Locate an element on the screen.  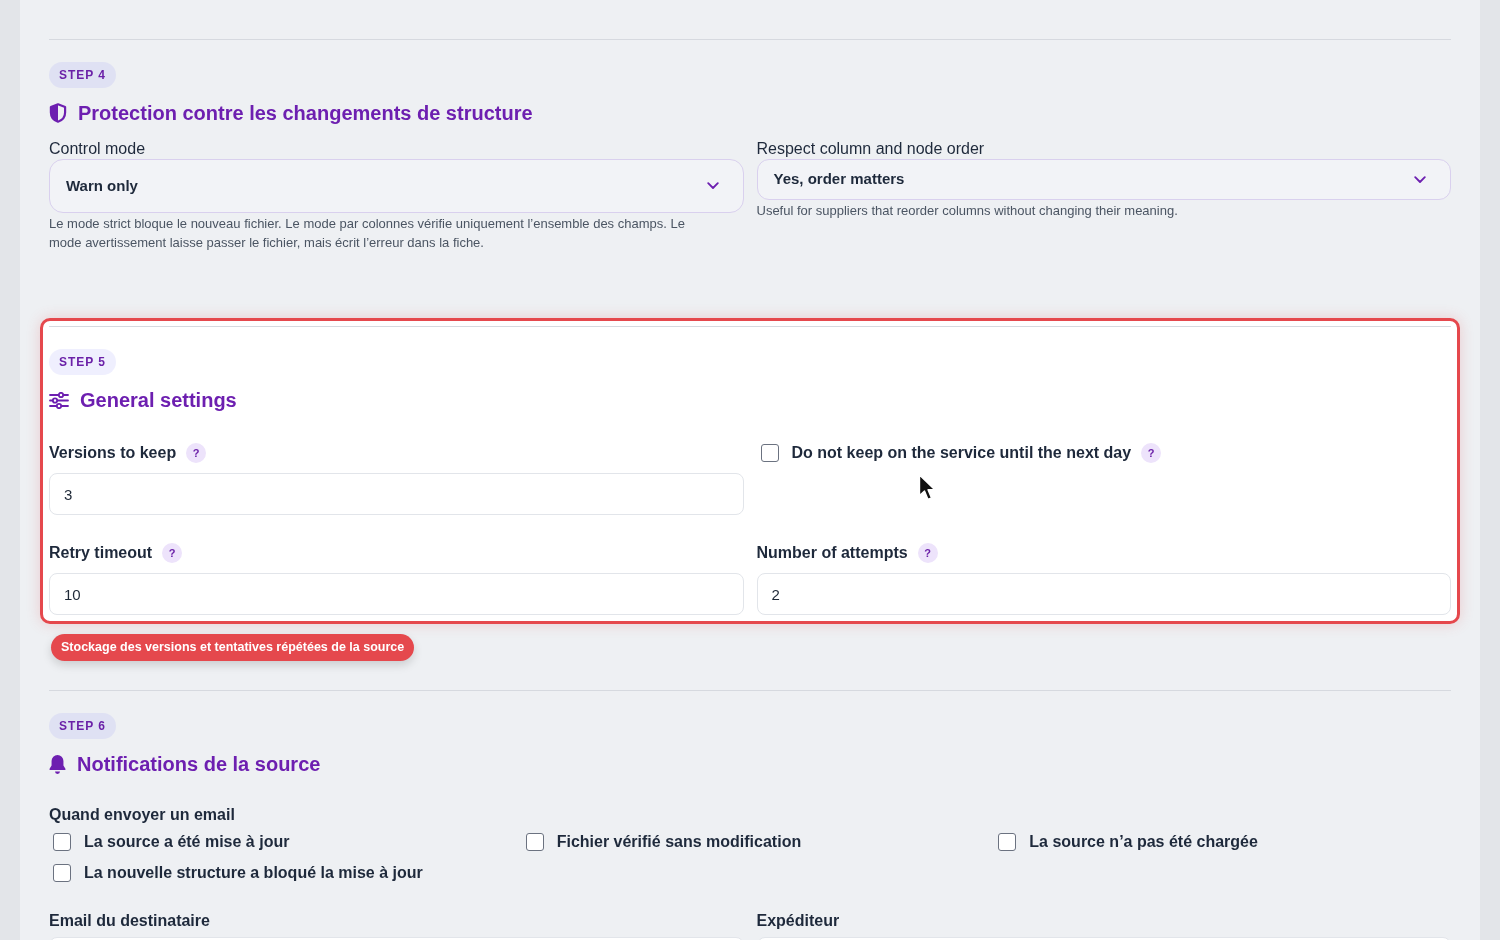
text-input: 2 is located at coordinates (1103, 594).